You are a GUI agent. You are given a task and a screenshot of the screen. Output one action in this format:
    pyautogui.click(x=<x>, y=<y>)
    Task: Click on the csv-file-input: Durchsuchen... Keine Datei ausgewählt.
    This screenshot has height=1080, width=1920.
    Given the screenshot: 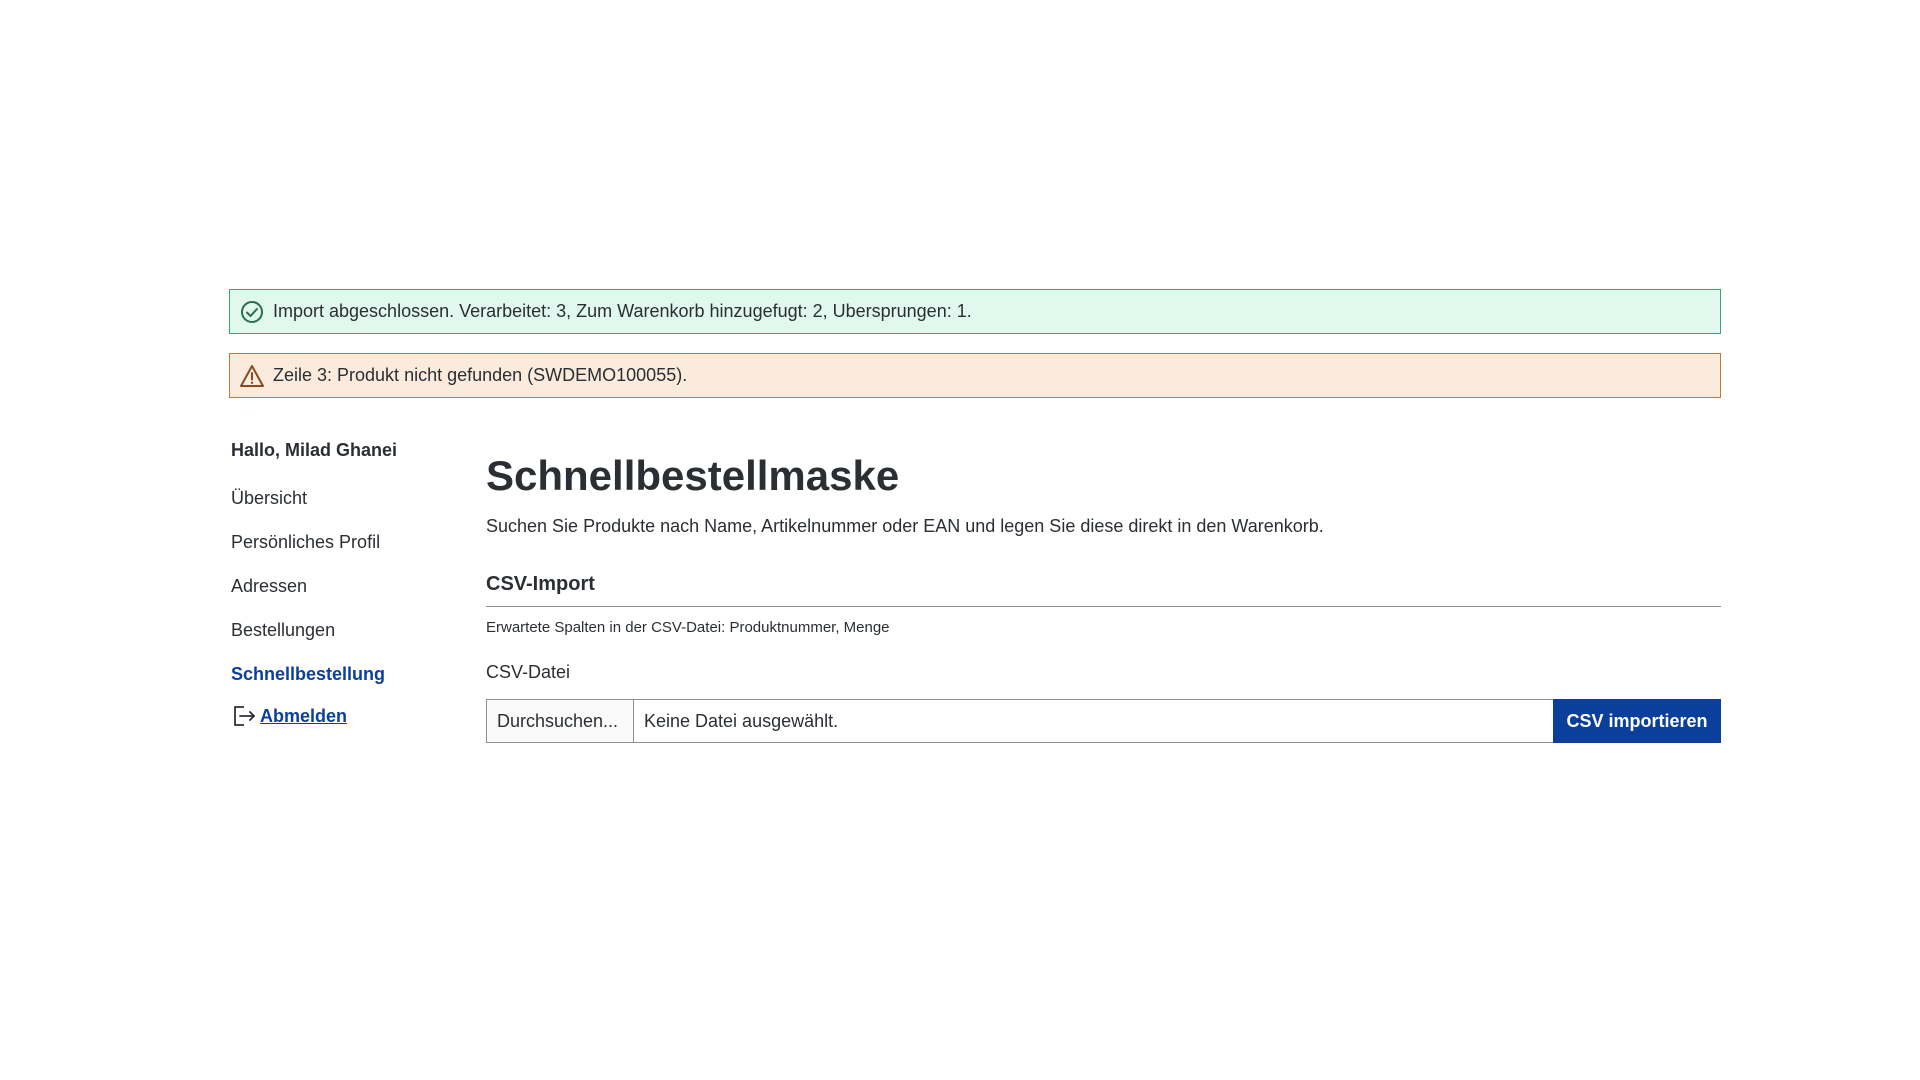 What is the action you would take?
    pyautogui.click(x=1019, y=721)
    